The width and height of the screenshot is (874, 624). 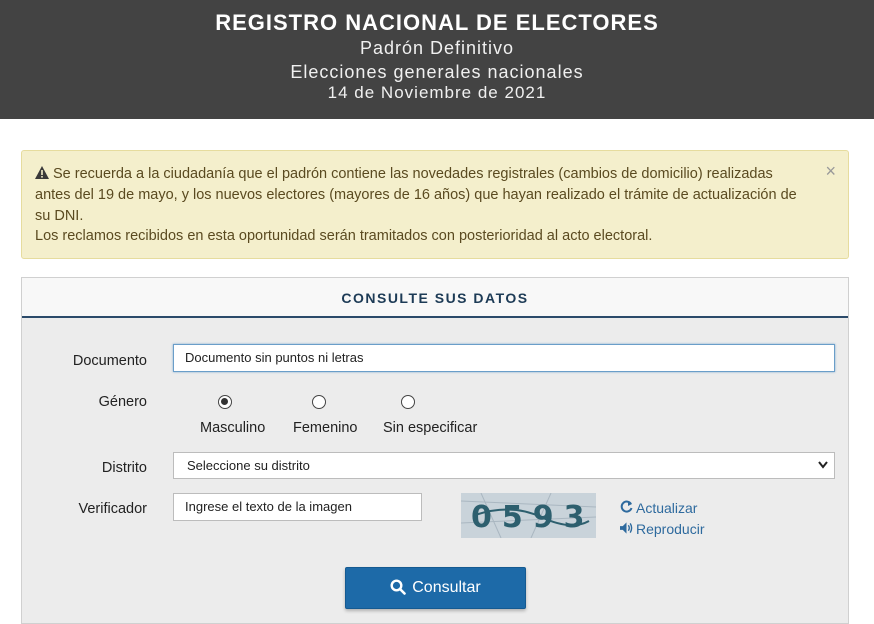 I want to click on captcha-image: 0593, so click(x=528, y=515).